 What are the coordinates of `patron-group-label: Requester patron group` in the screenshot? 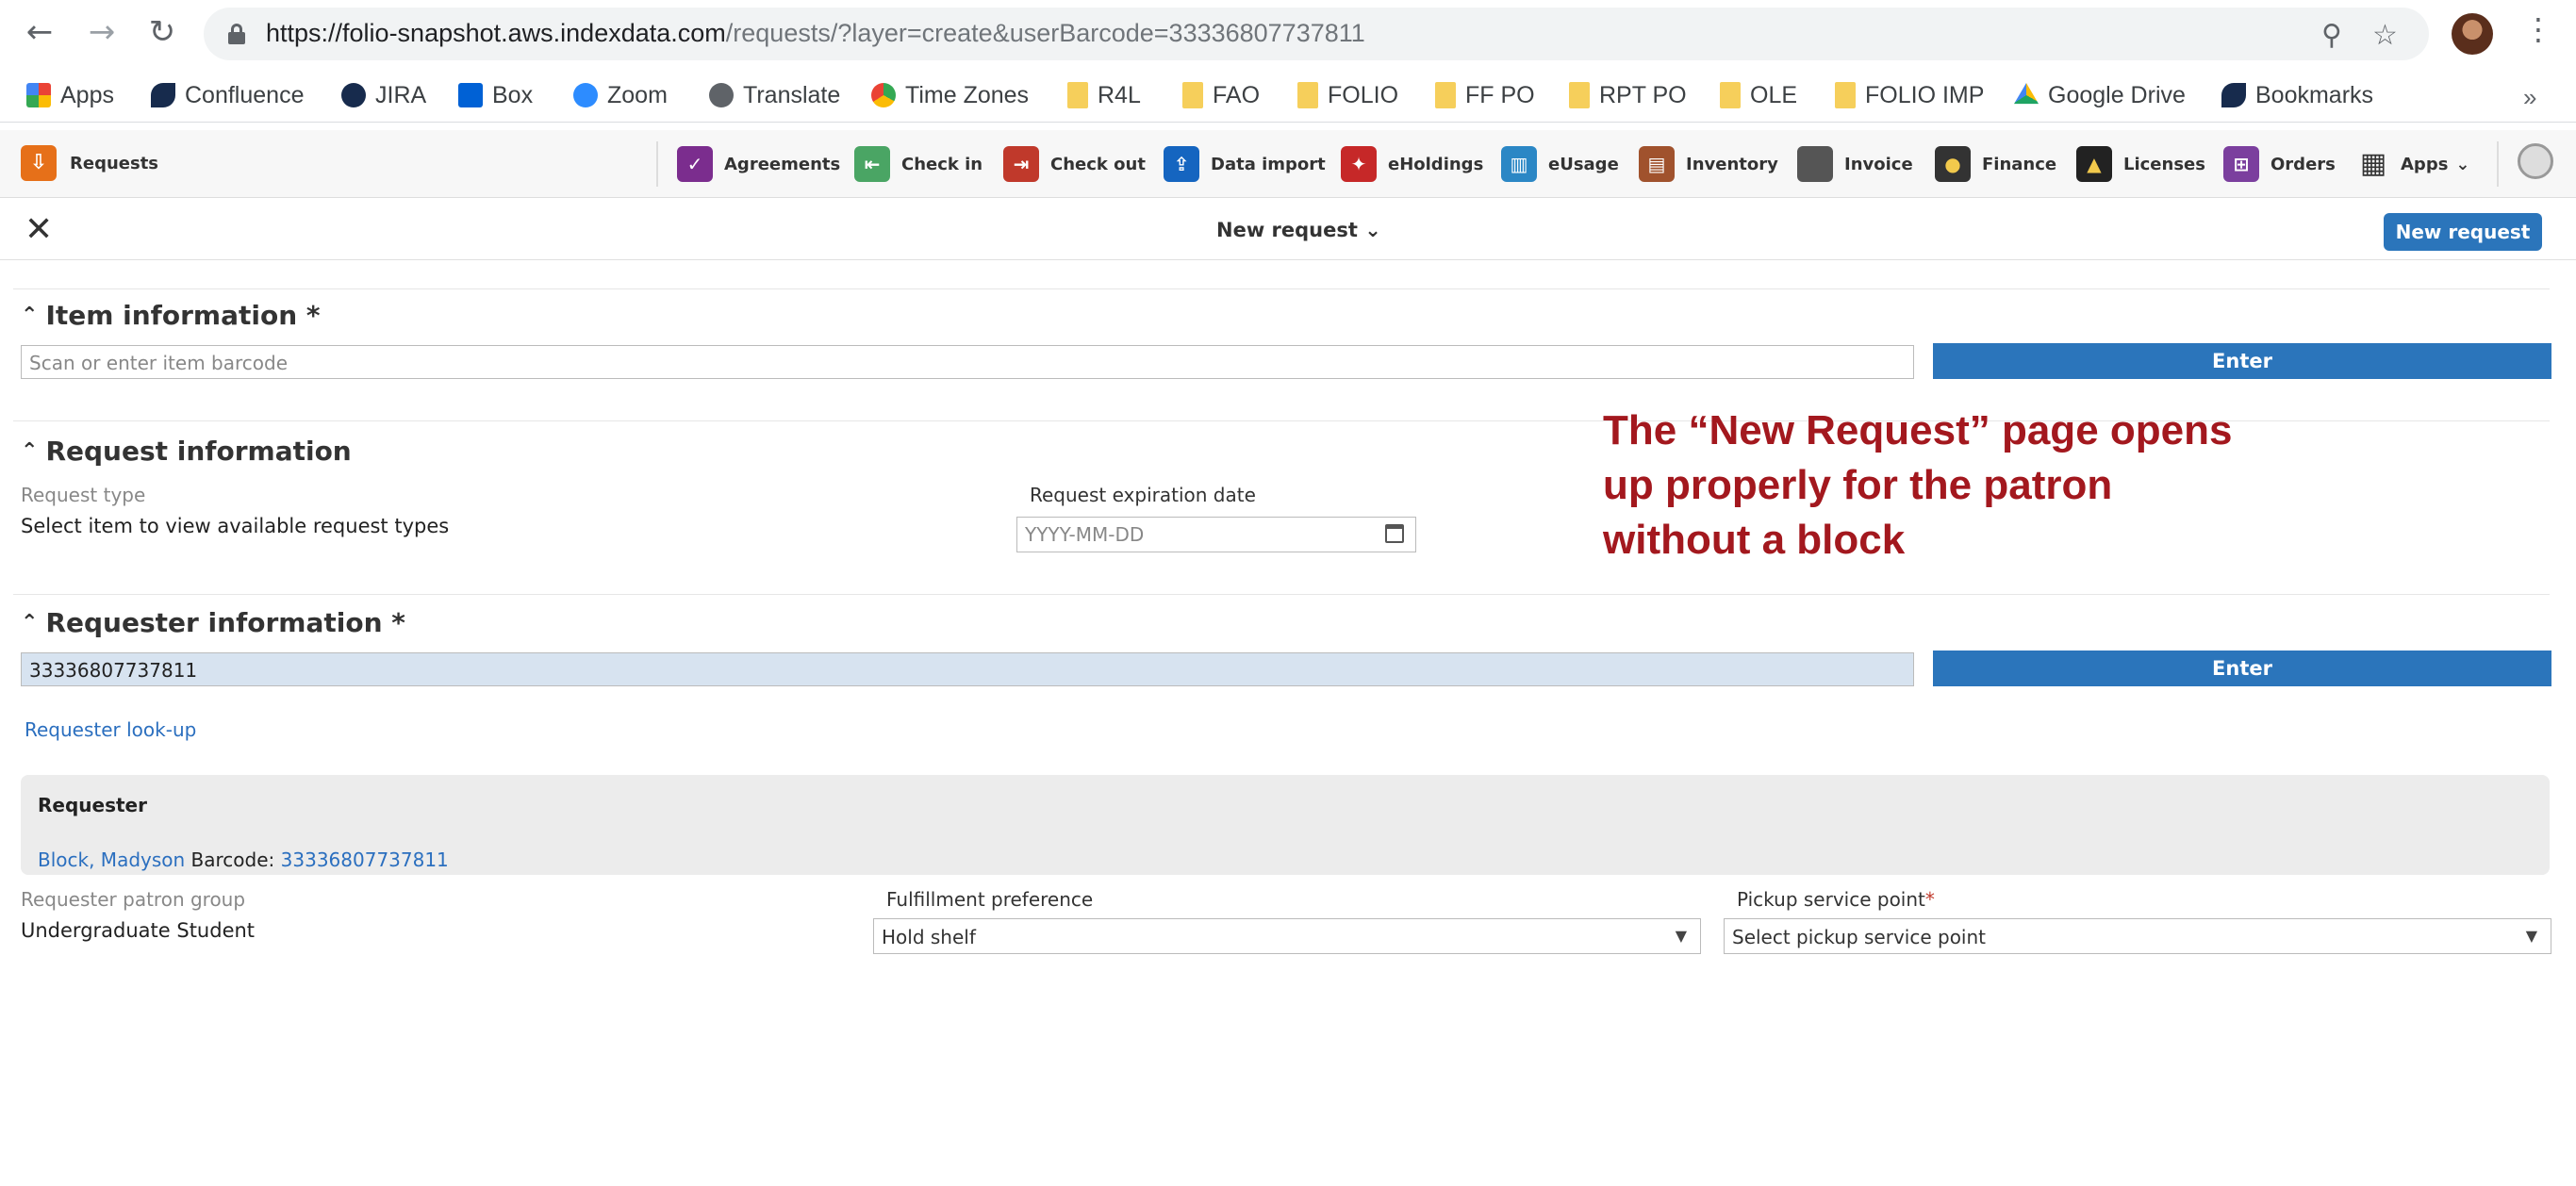 It's located at (133, 900).